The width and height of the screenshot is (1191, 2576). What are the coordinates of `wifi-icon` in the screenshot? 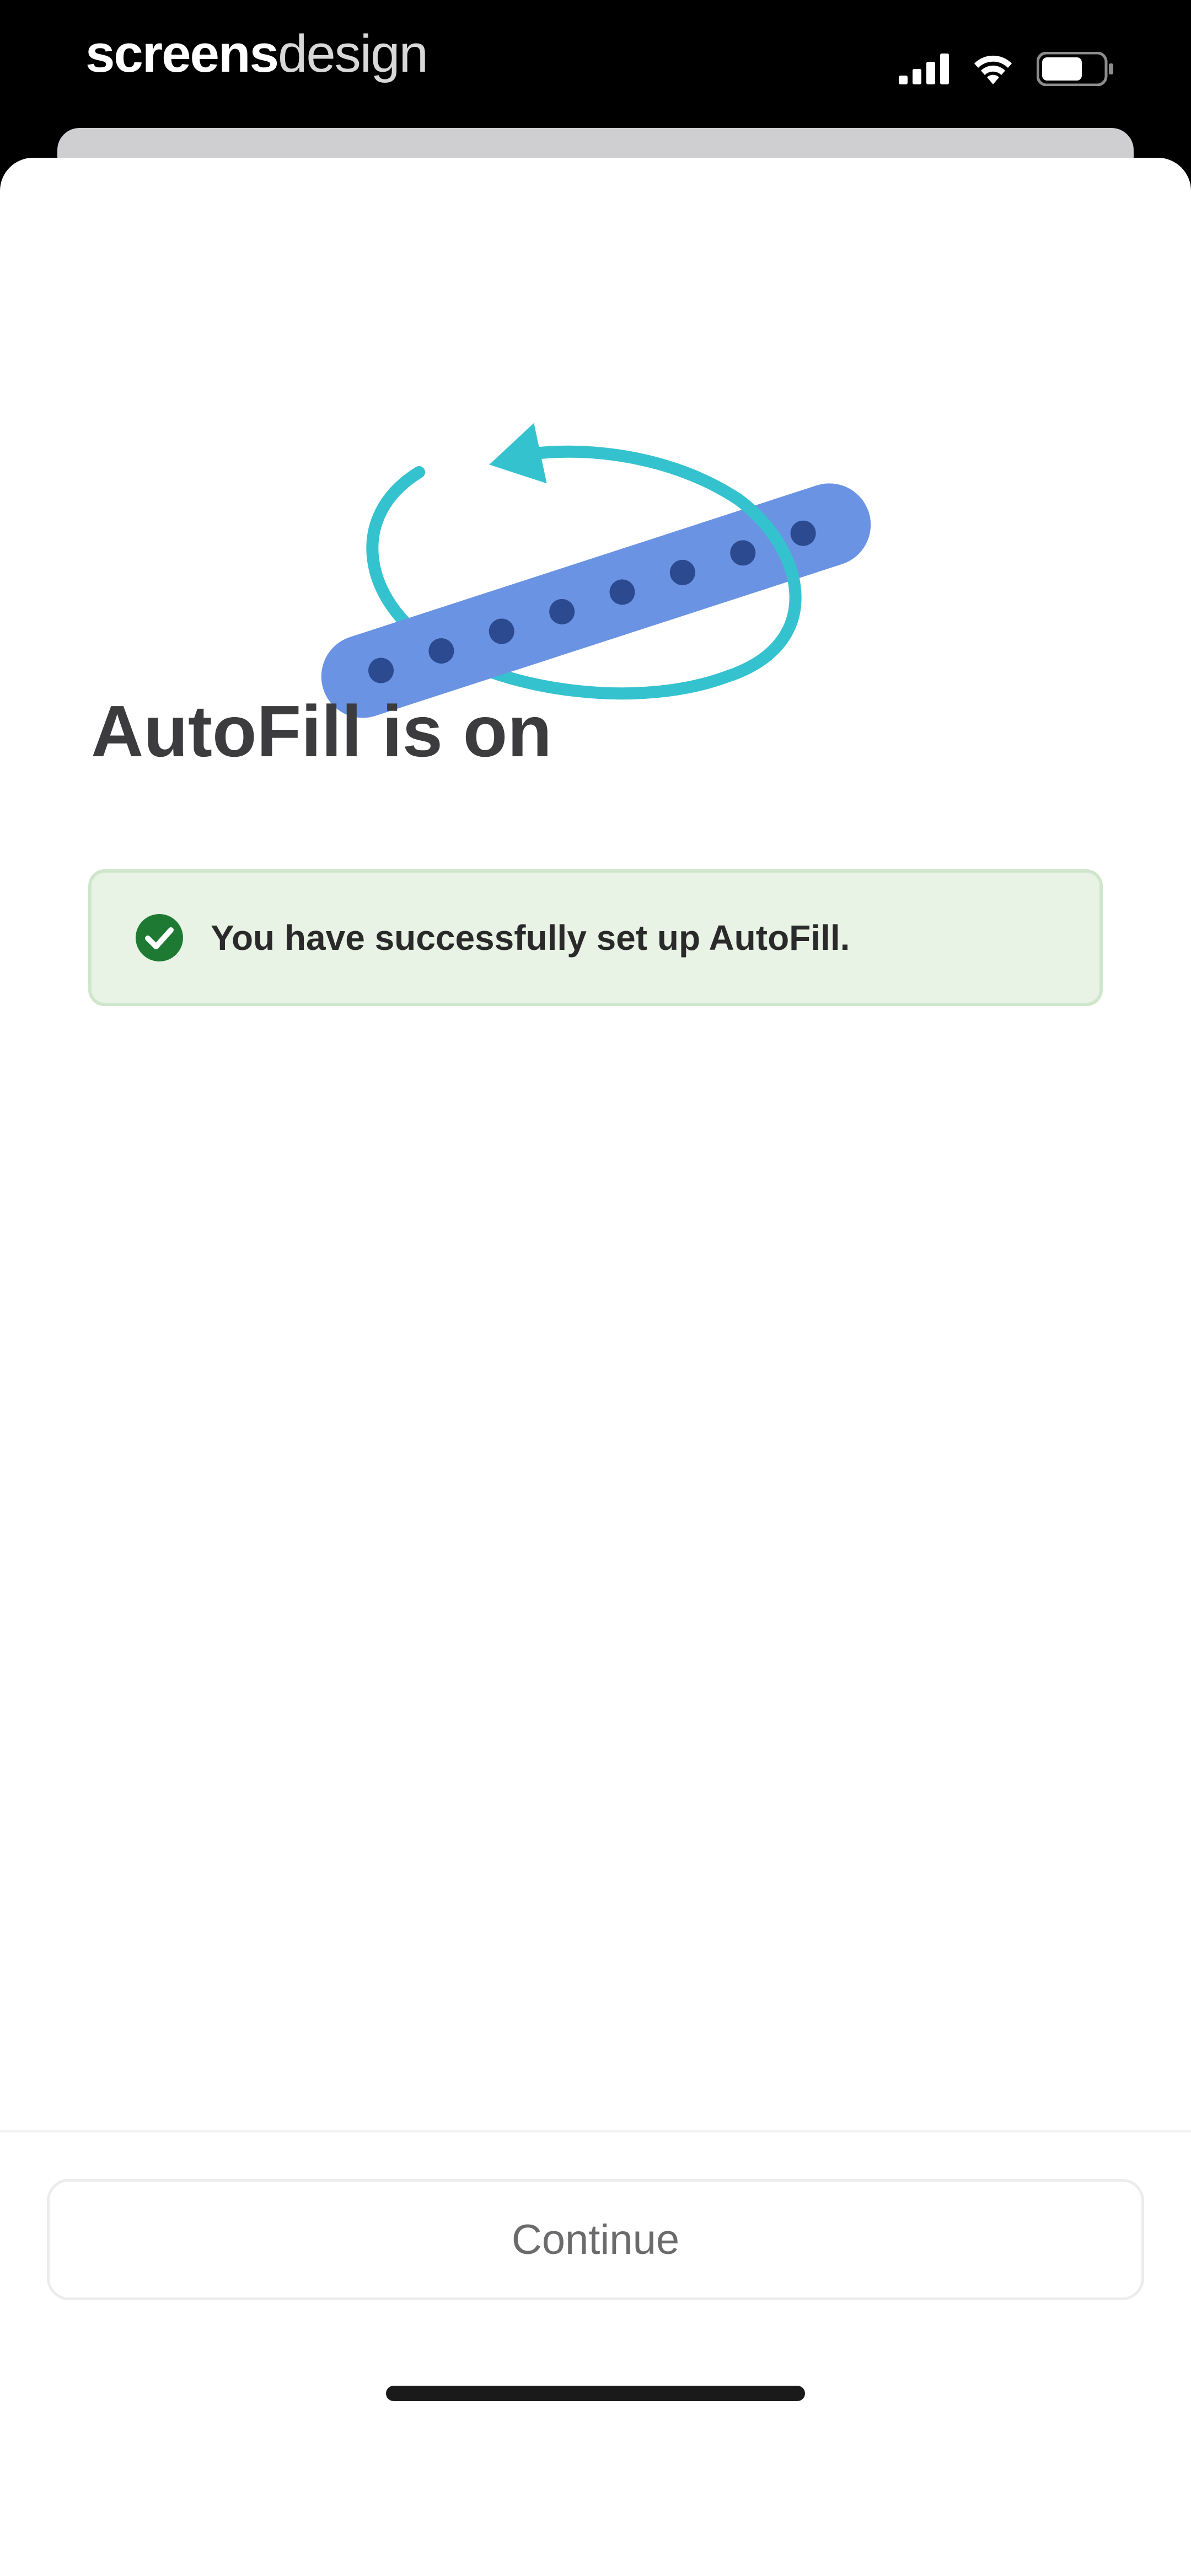 It's located at (993, 69).